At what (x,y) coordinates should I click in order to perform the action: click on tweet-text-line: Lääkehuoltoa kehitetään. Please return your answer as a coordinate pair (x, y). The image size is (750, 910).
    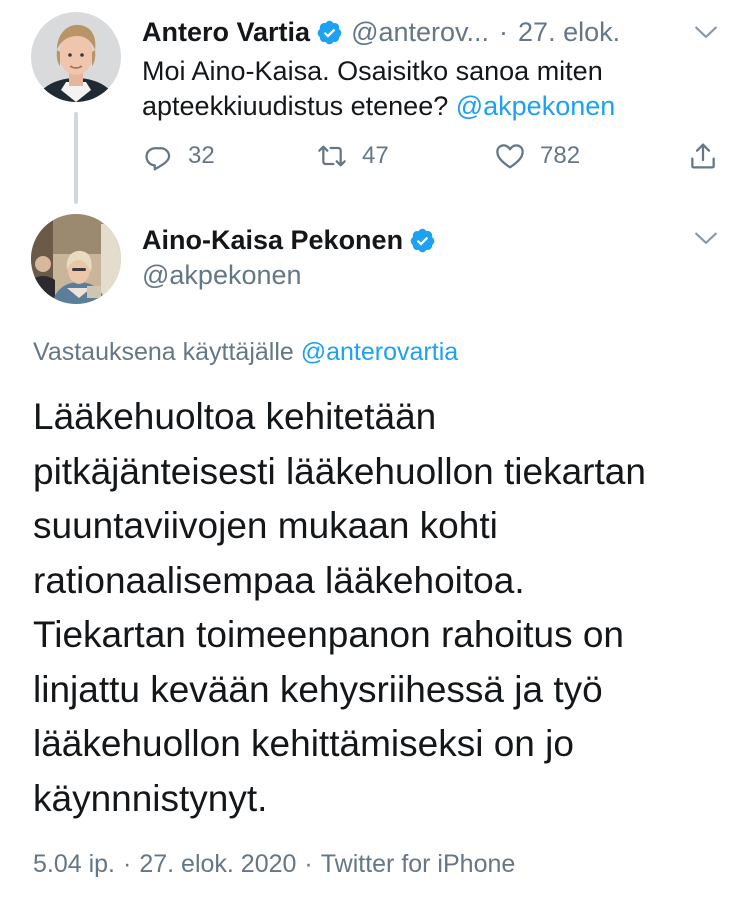
    Looking at the image, I should click on (235, 416).